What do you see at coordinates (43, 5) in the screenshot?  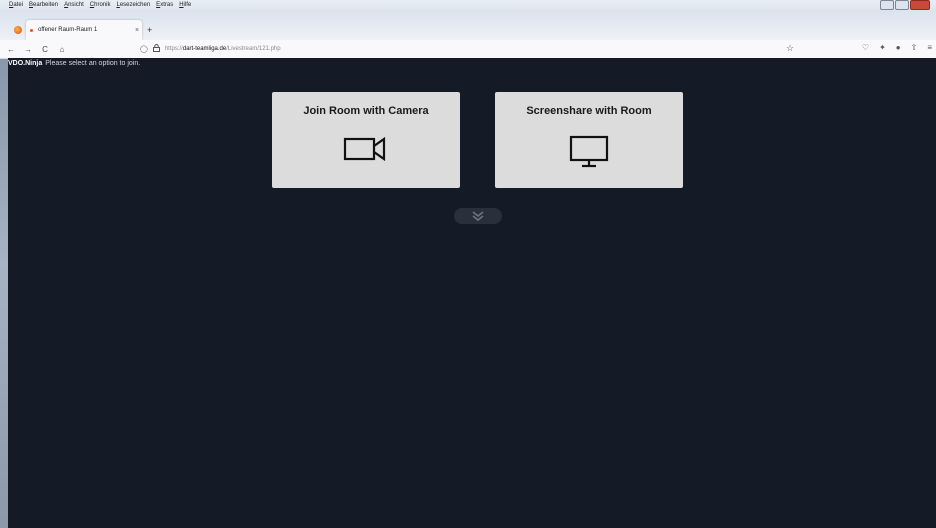 I see `menu-bearbeiten: Bearbeiten` at bounding box center [43, 5].